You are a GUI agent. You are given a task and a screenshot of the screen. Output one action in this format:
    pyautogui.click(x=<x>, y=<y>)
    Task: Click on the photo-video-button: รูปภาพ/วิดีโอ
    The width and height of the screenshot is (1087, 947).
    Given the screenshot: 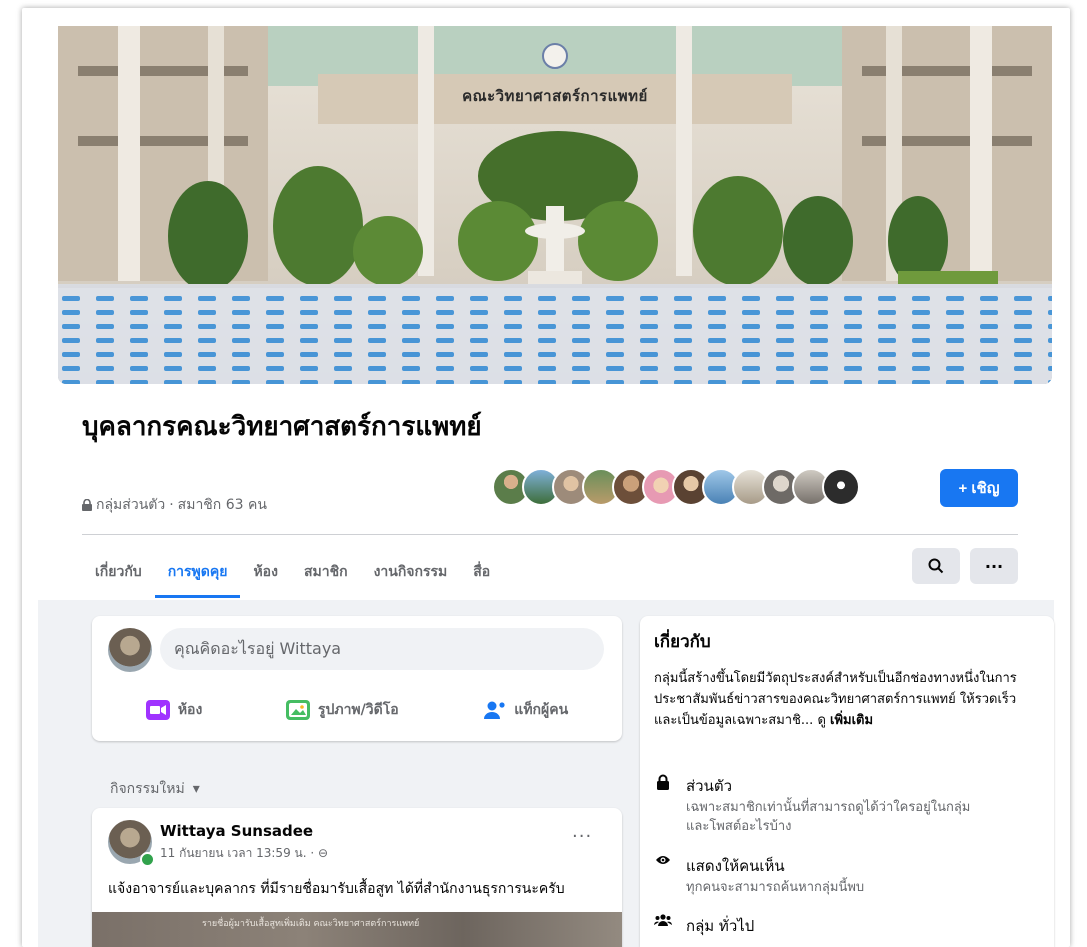 What is the action you would take?
    pyautogui.click(x=342, y=710)
    